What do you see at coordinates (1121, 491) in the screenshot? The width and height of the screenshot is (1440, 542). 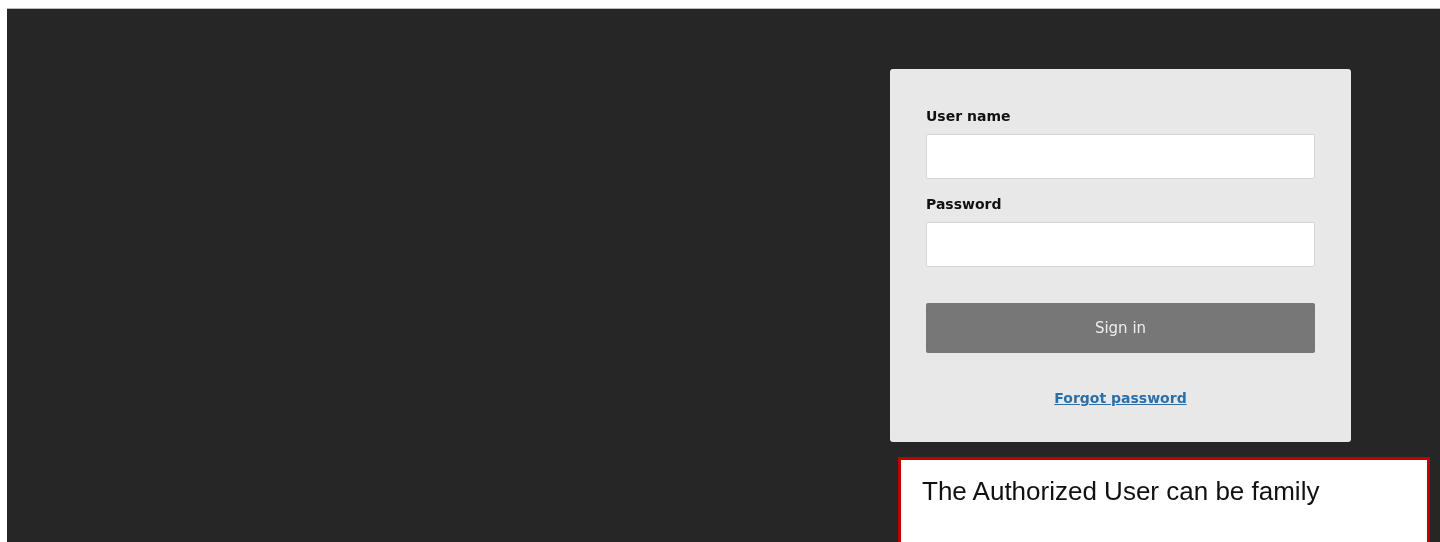 I see `callout-text: The Authorized User can be family` at bounding box center [1121, 491].